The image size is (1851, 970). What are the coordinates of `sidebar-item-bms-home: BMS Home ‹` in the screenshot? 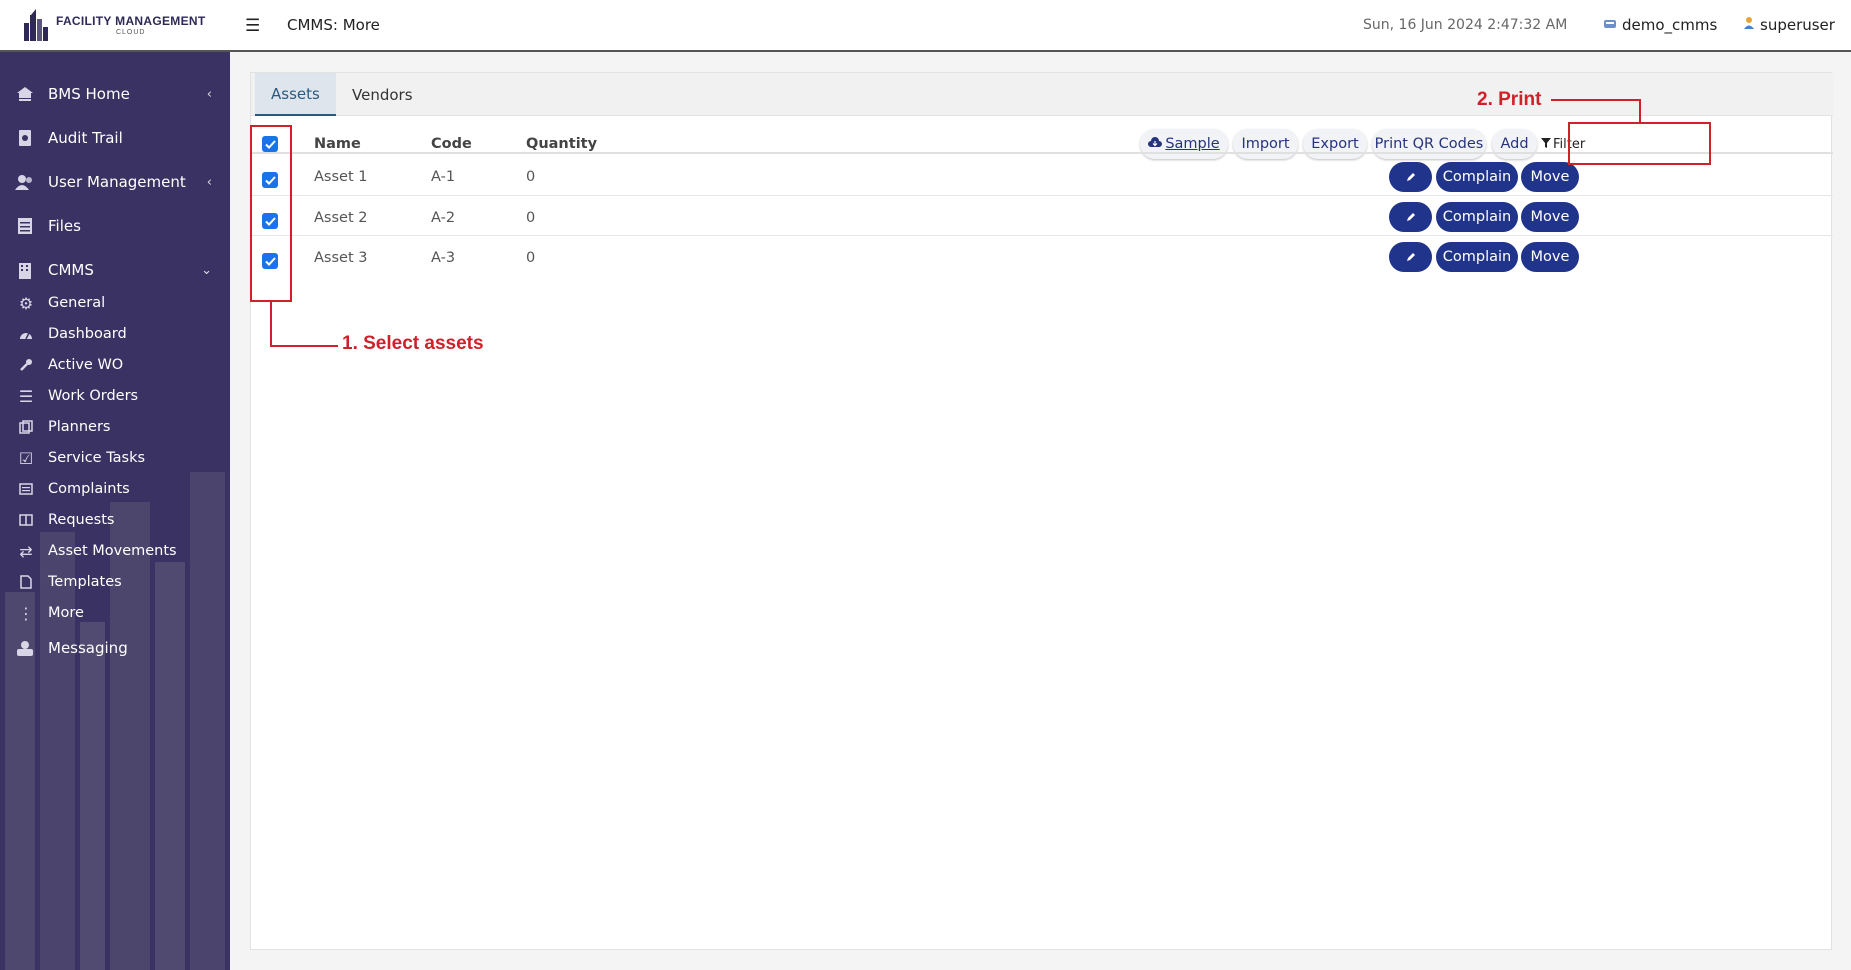 It's located at (115, 94).